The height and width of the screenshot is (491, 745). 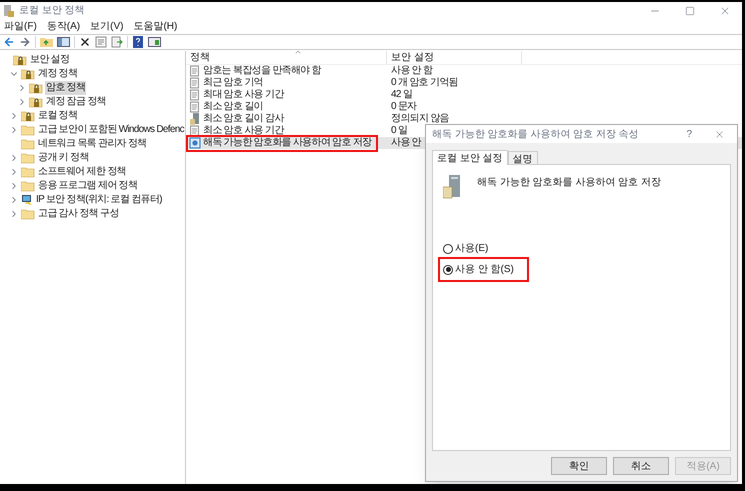 What do you see at coordinates (287, 143) in the screenshot?
I see `policy-name: 해독 가능한 암호화를 사용하여 암호 저장` at bounding box center [287, 143].